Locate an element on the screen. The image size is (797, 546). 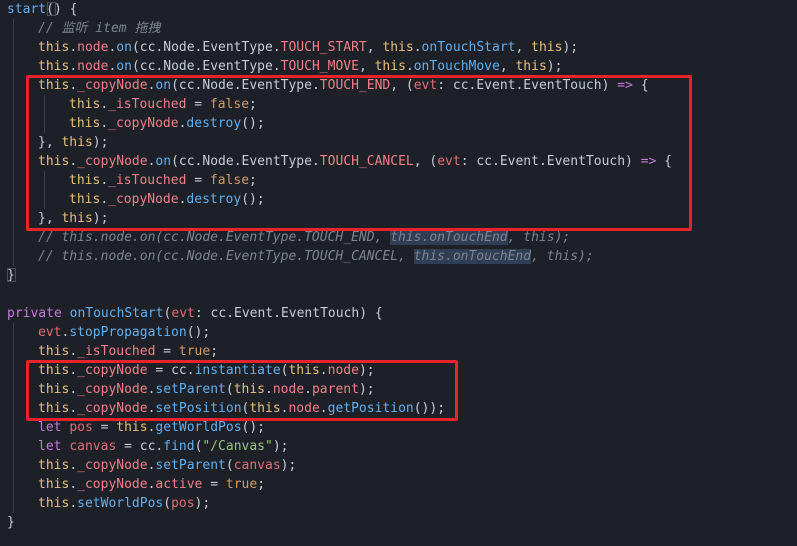
code-line: this._isTouched = true; is located at coordinates (128, 351).